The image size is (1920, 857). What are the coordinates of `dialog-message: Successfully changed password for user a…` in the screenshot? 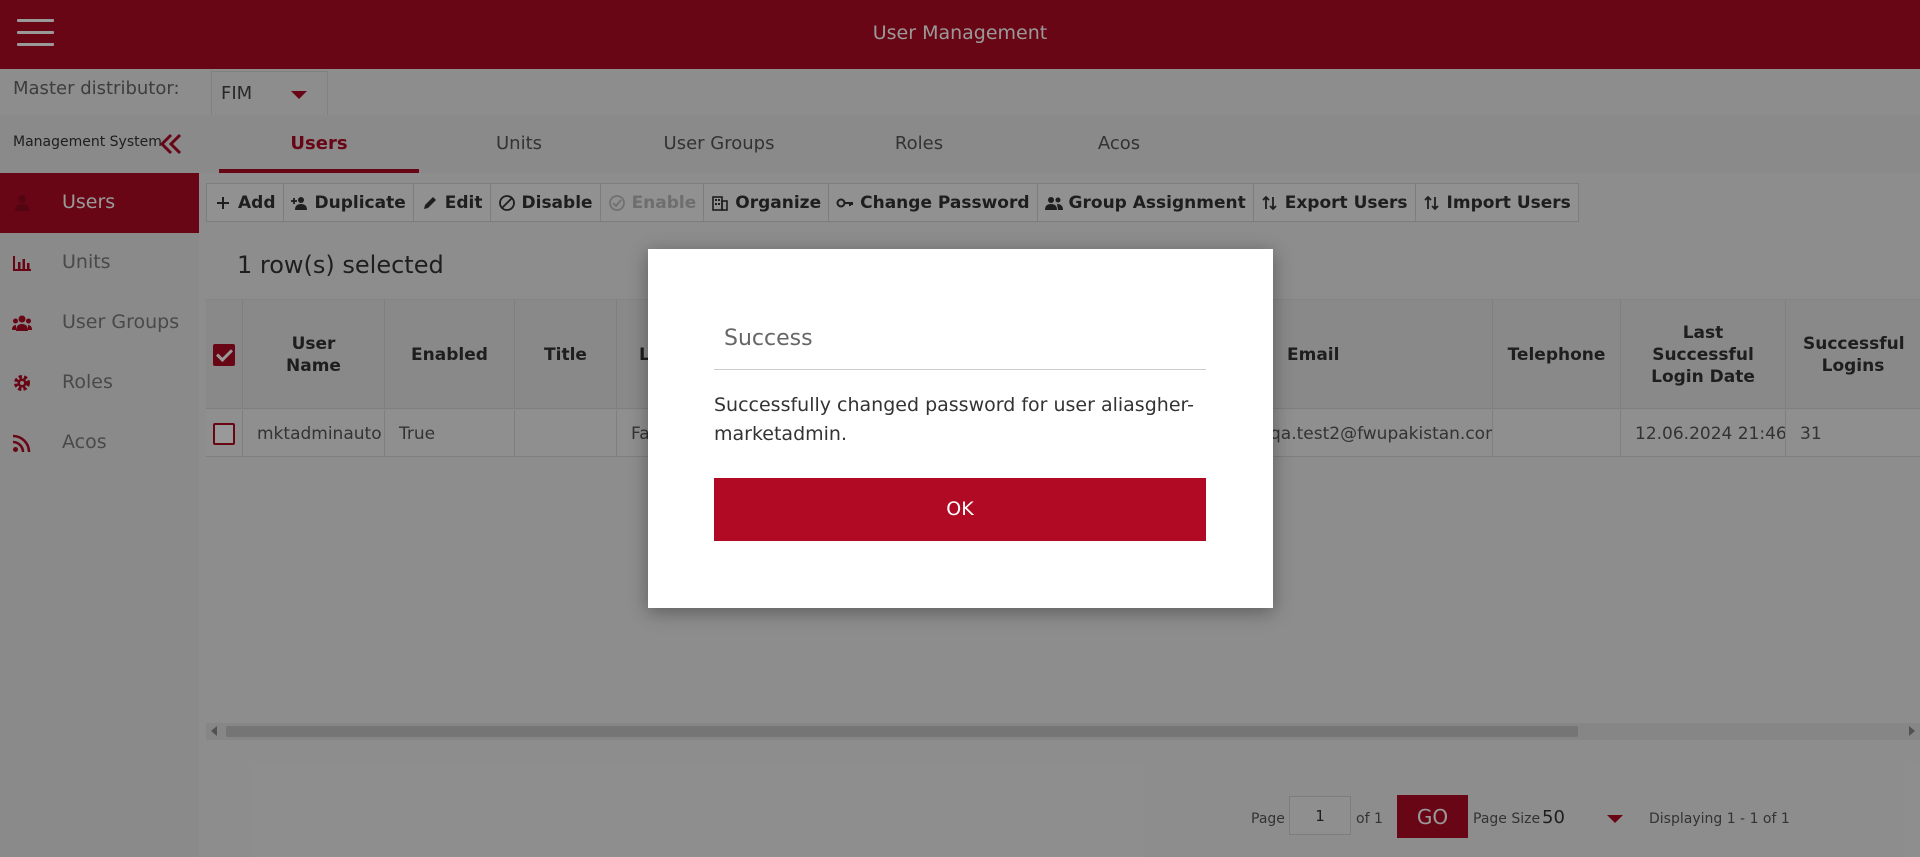 It's located at (954, 419).